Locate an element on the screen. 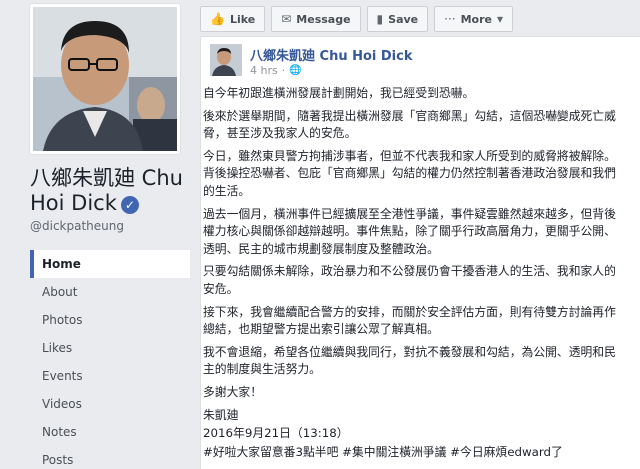  sidebar-item-videos: Videos is located at coordinates (110, 404).